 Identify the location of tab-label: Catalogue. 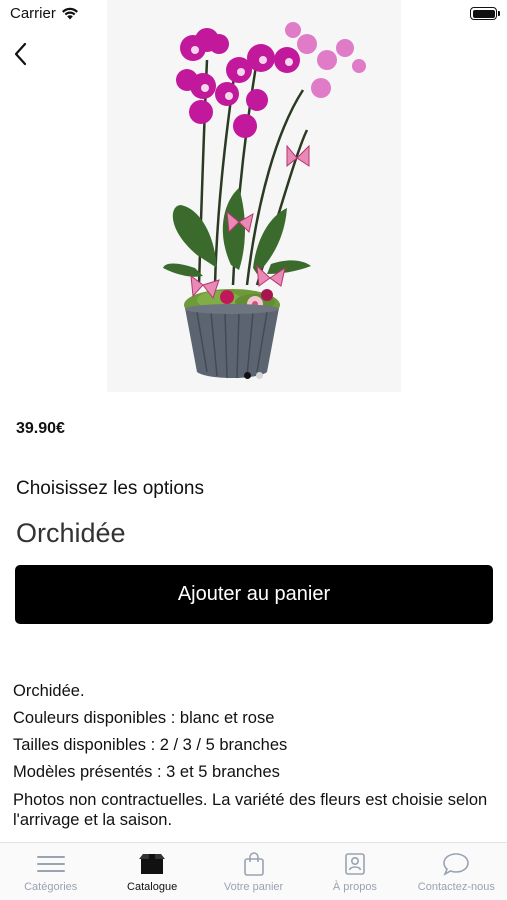
(152, 887).